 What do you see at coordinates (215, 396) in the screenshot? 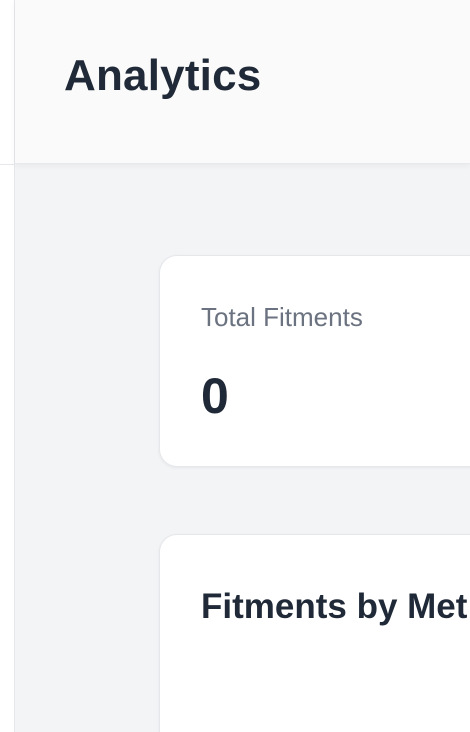
I see `total-fitments-value: 0` at bounding box center [215, 396].